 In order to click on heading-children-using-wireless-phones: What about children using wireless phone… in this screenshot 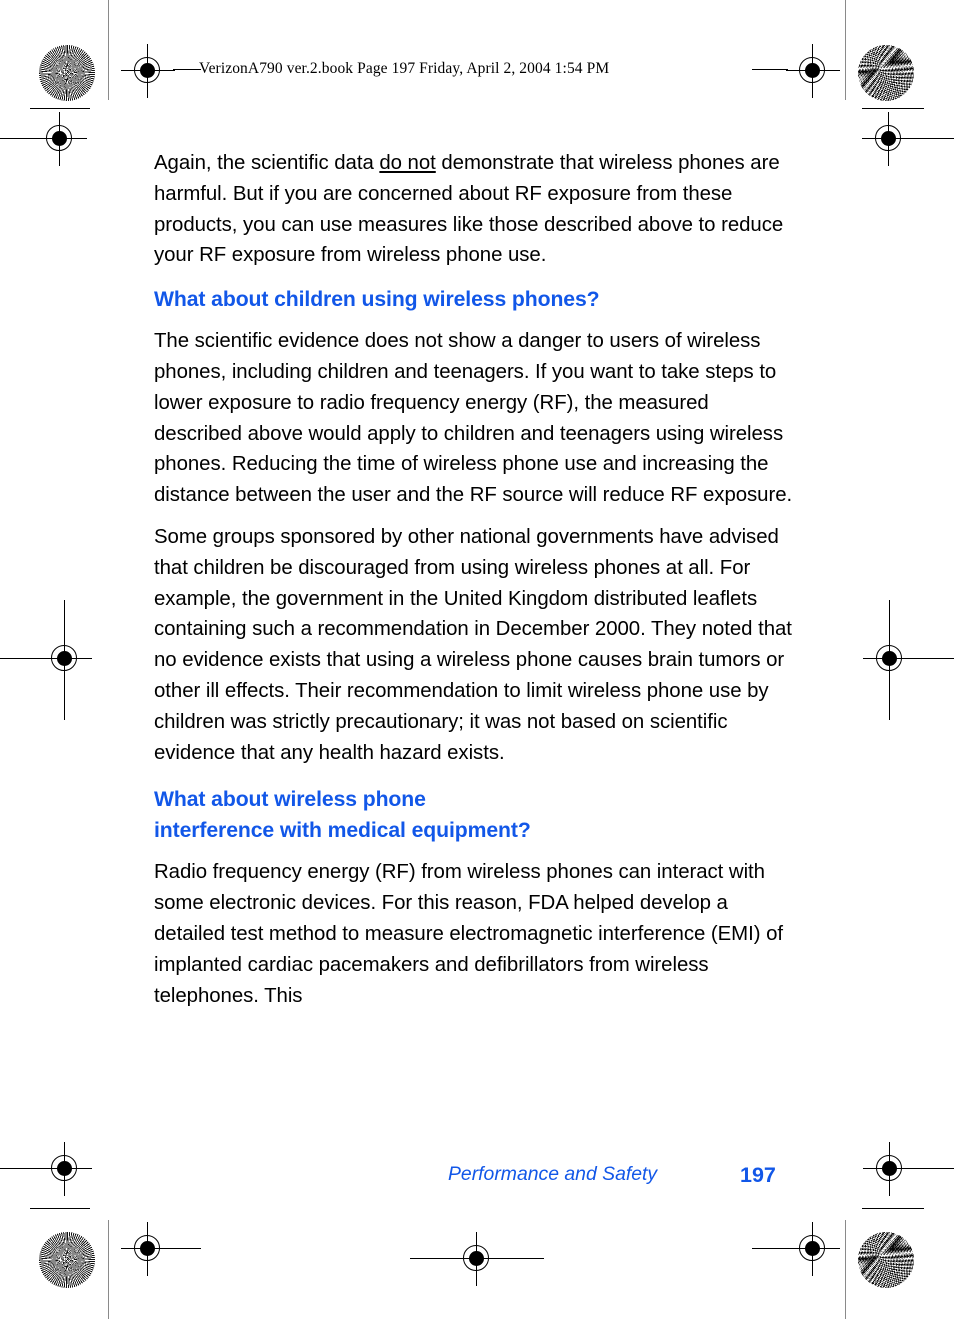, I will do `click(377, 300)`.